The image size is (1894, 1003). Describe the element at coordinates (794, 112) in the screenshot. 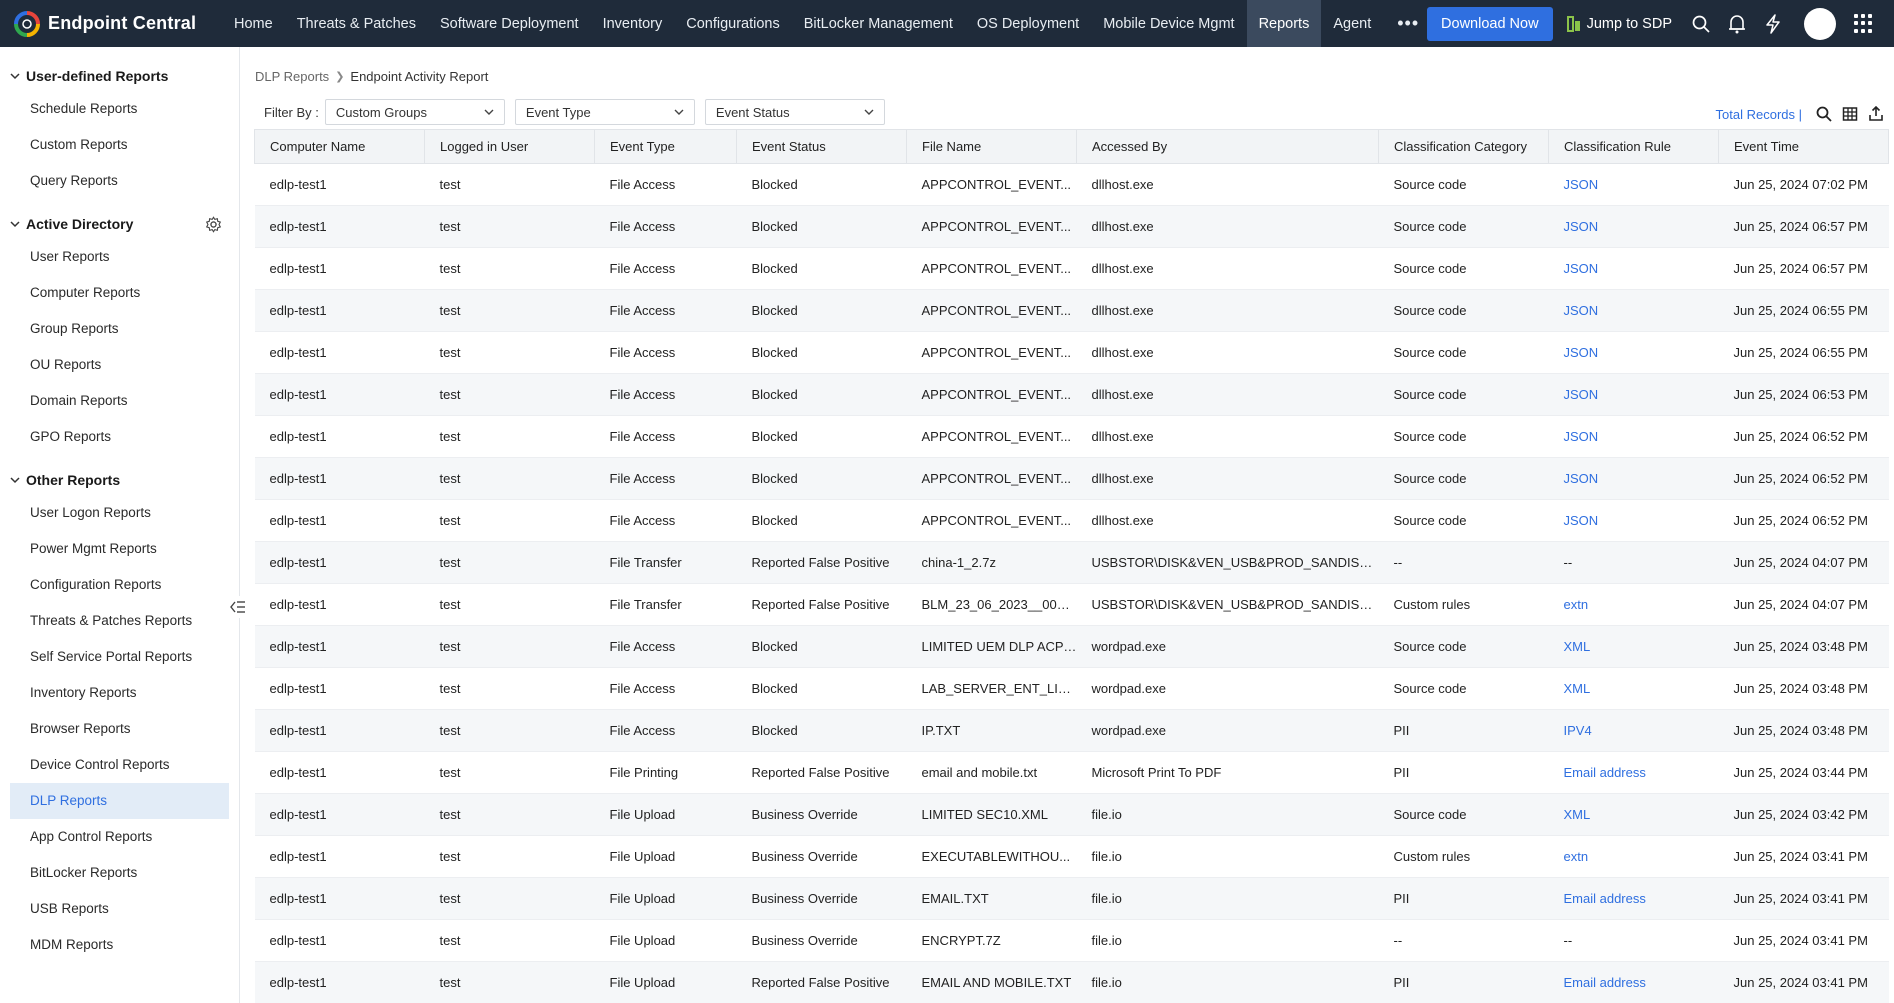

I see `event-status-dropdown: Event Status` at that location.